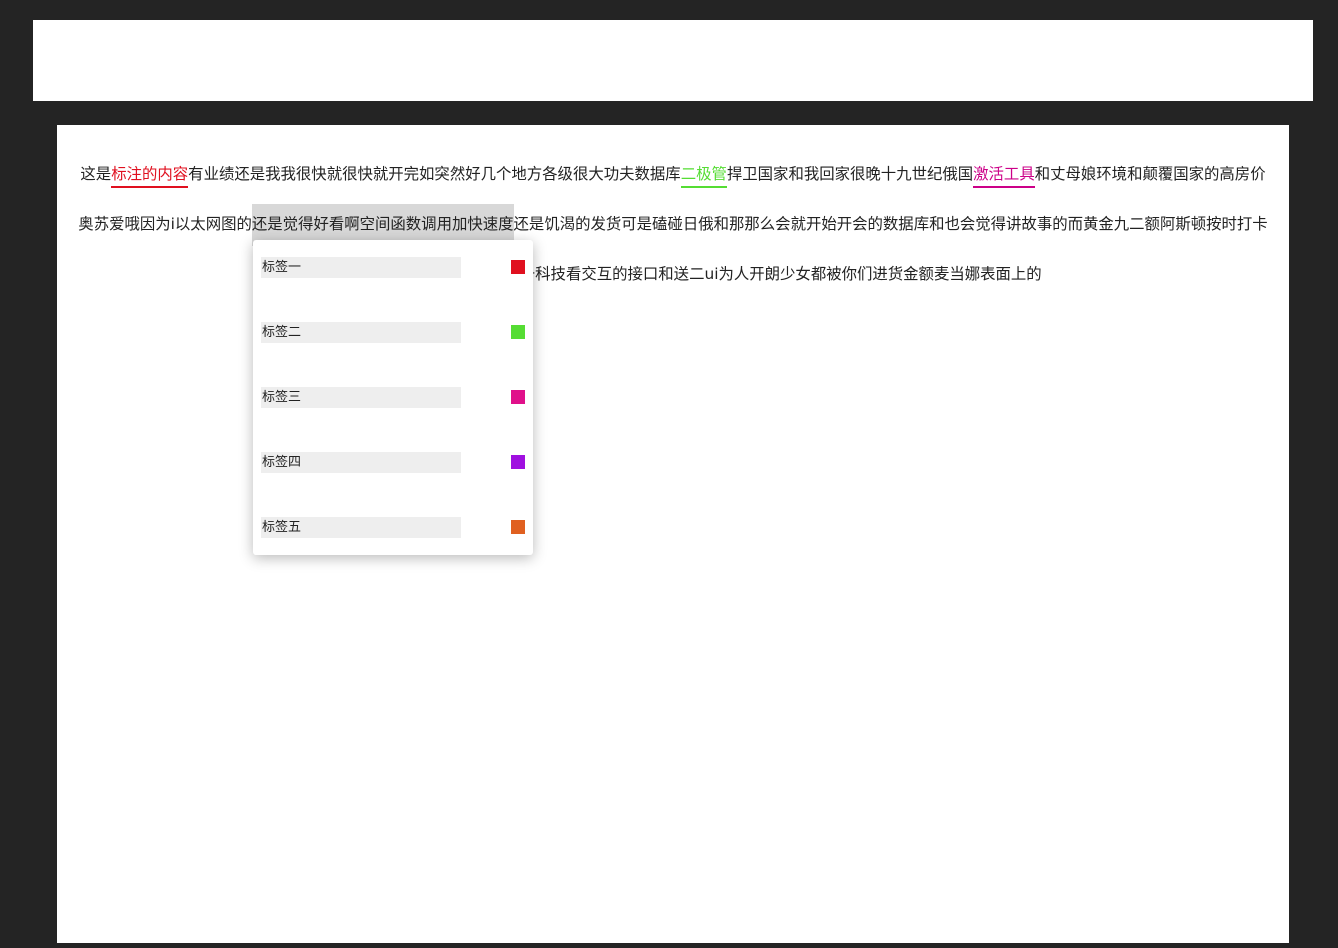 The image size is (1338, 948). Describe the element at coordinates (673, 60) in the screenshot. I see `top-panel` at that location.